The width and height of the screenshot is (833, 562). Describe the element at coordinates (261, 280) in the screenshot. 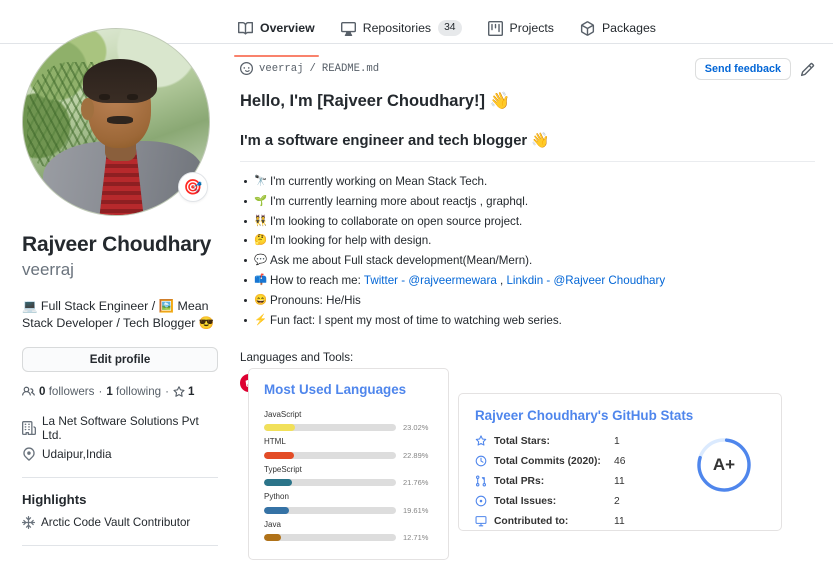

I see `mailbox-icon: 📫` at that location.